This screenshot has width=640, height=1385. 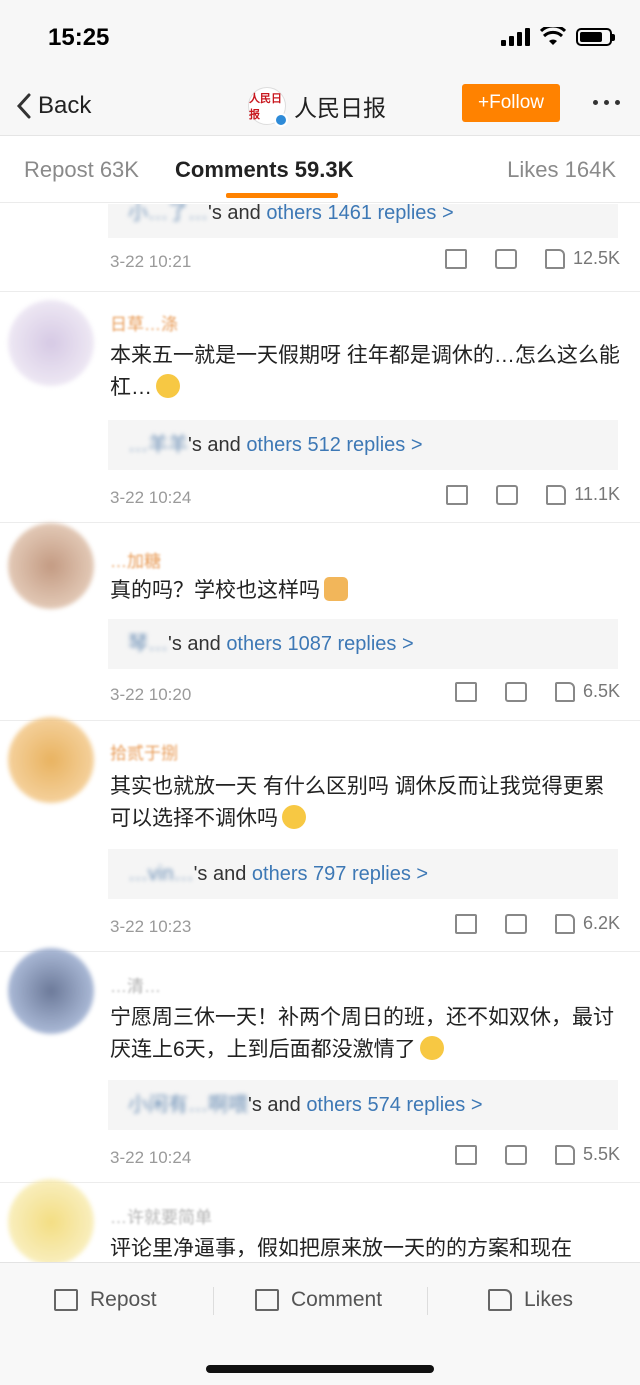 I want to click on comment-text-body: 真的吗？学校也这样吗, so click(x=215, y=590).